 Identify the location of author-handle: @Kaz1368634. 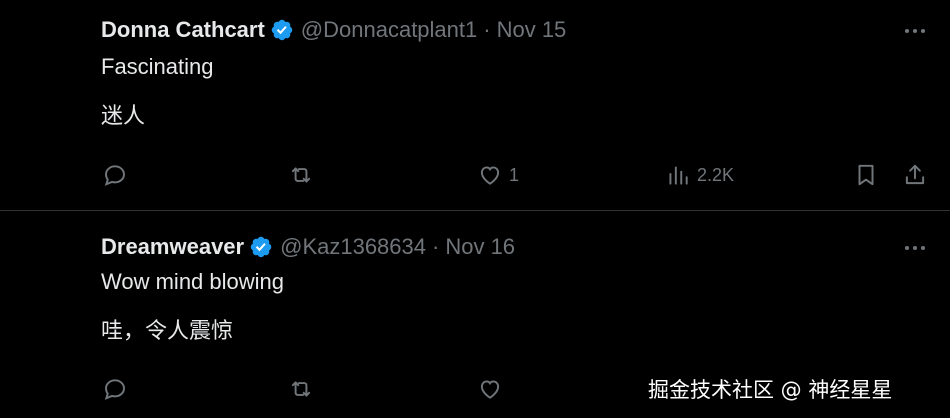
(353, 247).